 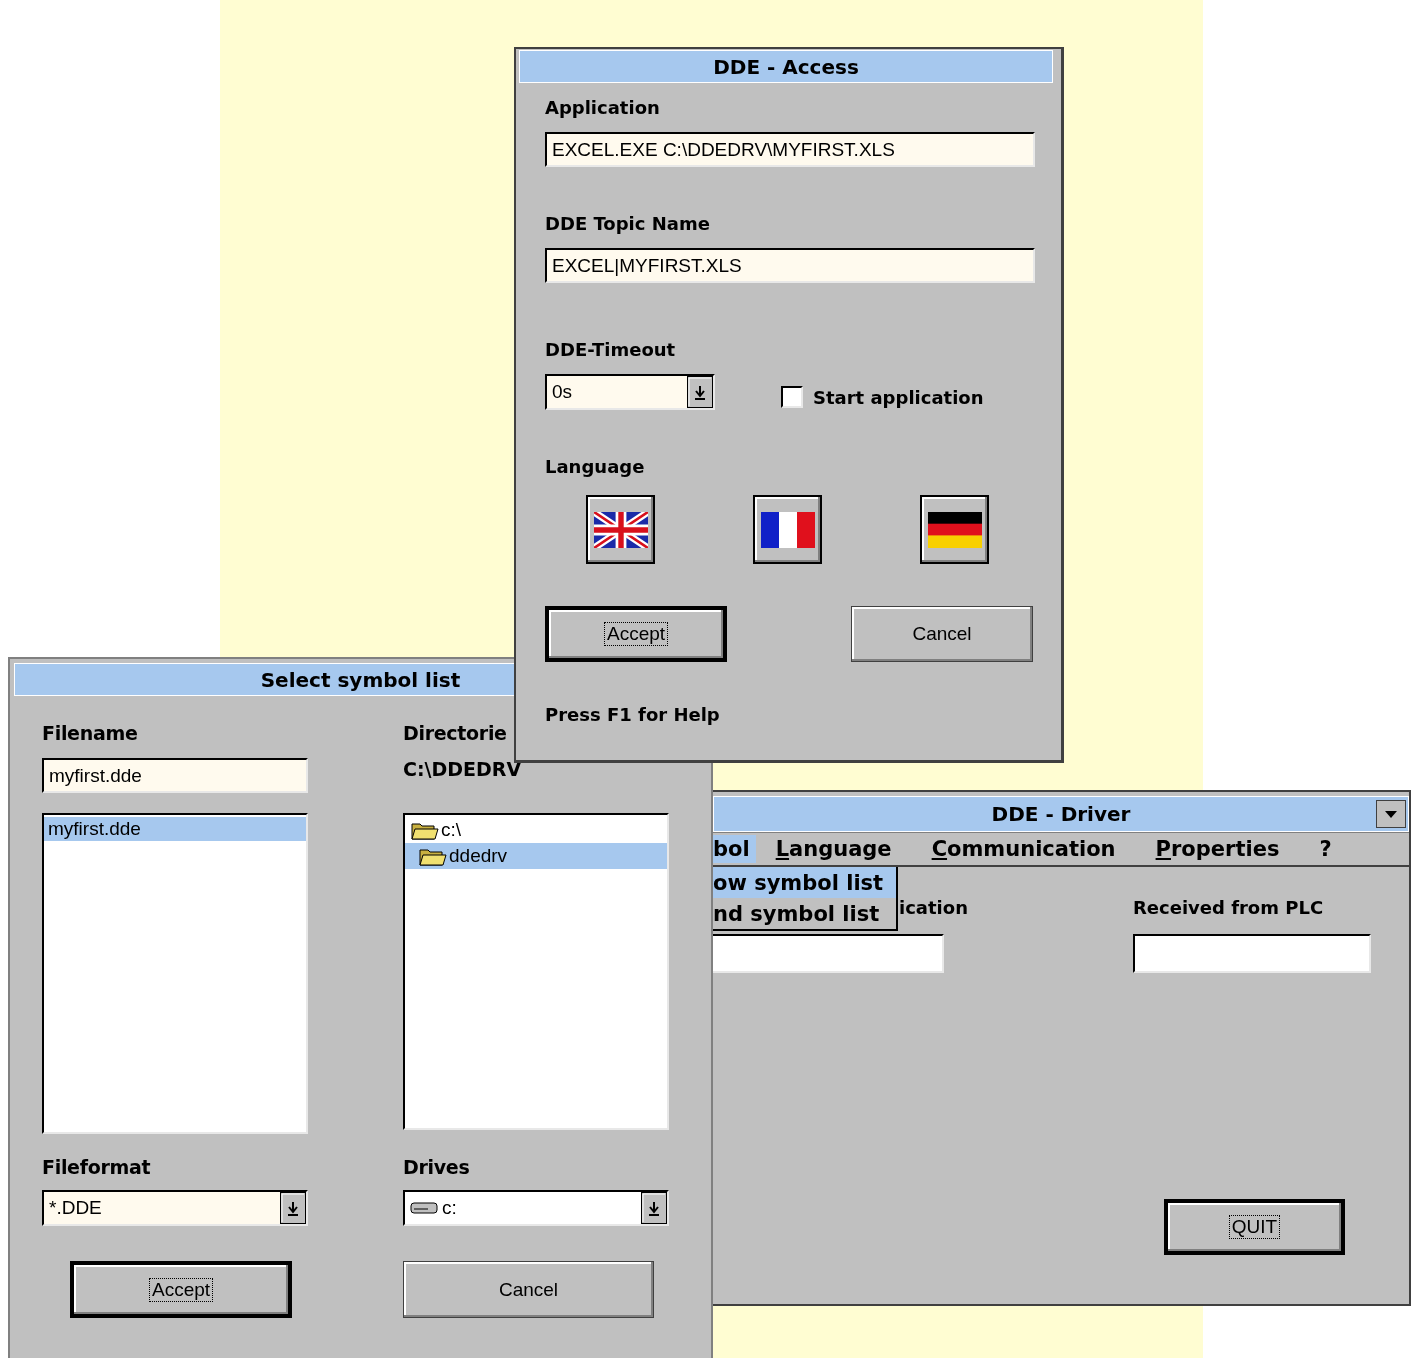 I want to click on menu-item: ?, so click(x=1325, y=849).